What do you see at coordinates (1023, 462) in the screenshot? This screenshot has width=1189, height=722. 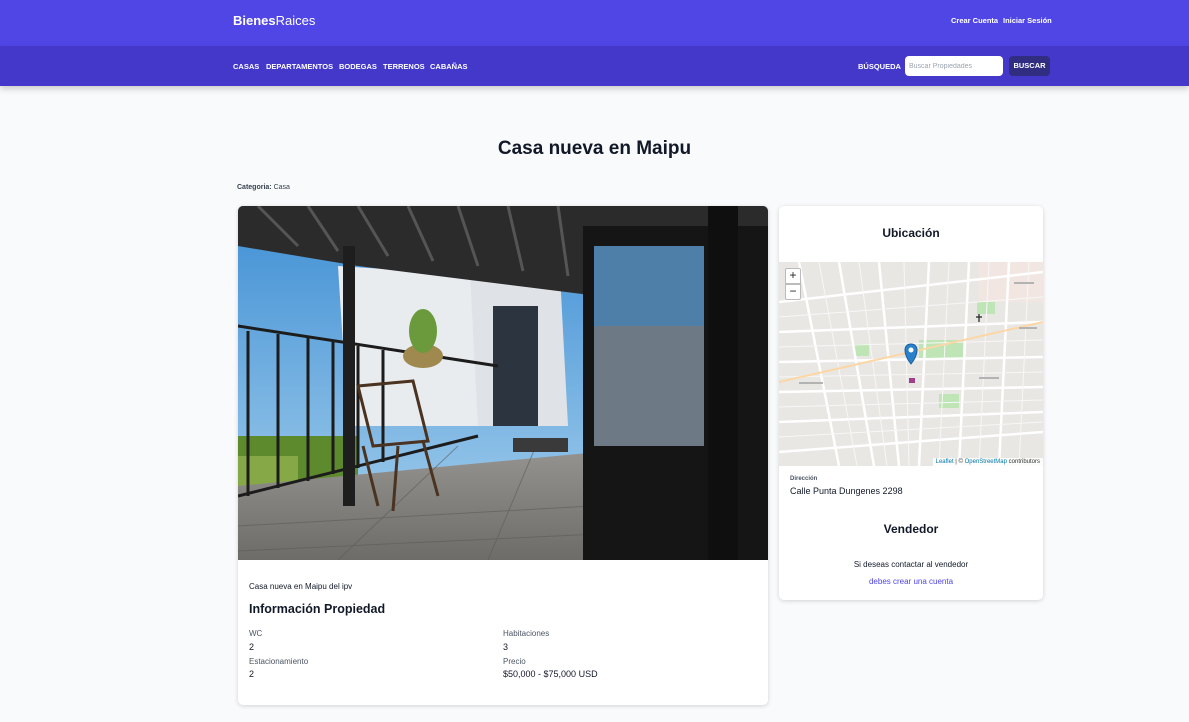 I see `attribution-tail: contributors` at bounding box center [1023, 462].